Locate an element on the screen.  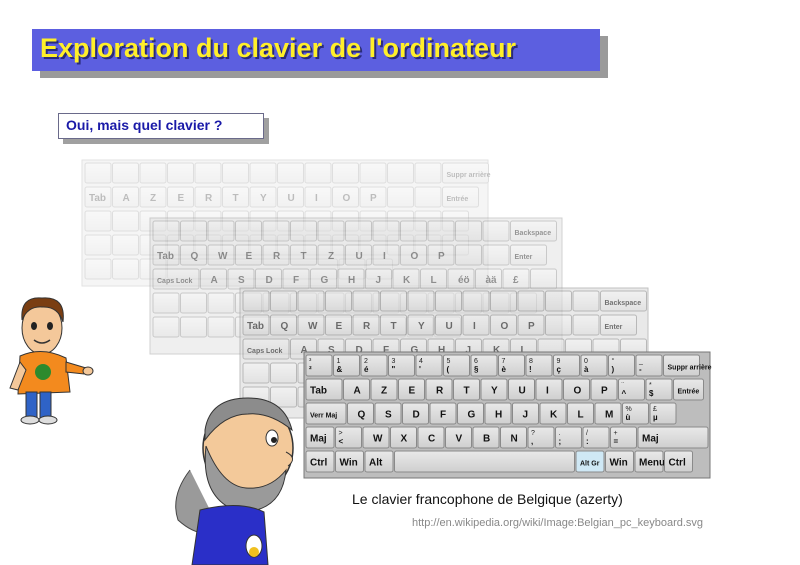
key-front-r2-7: Y is located at coordinates (494, 389).